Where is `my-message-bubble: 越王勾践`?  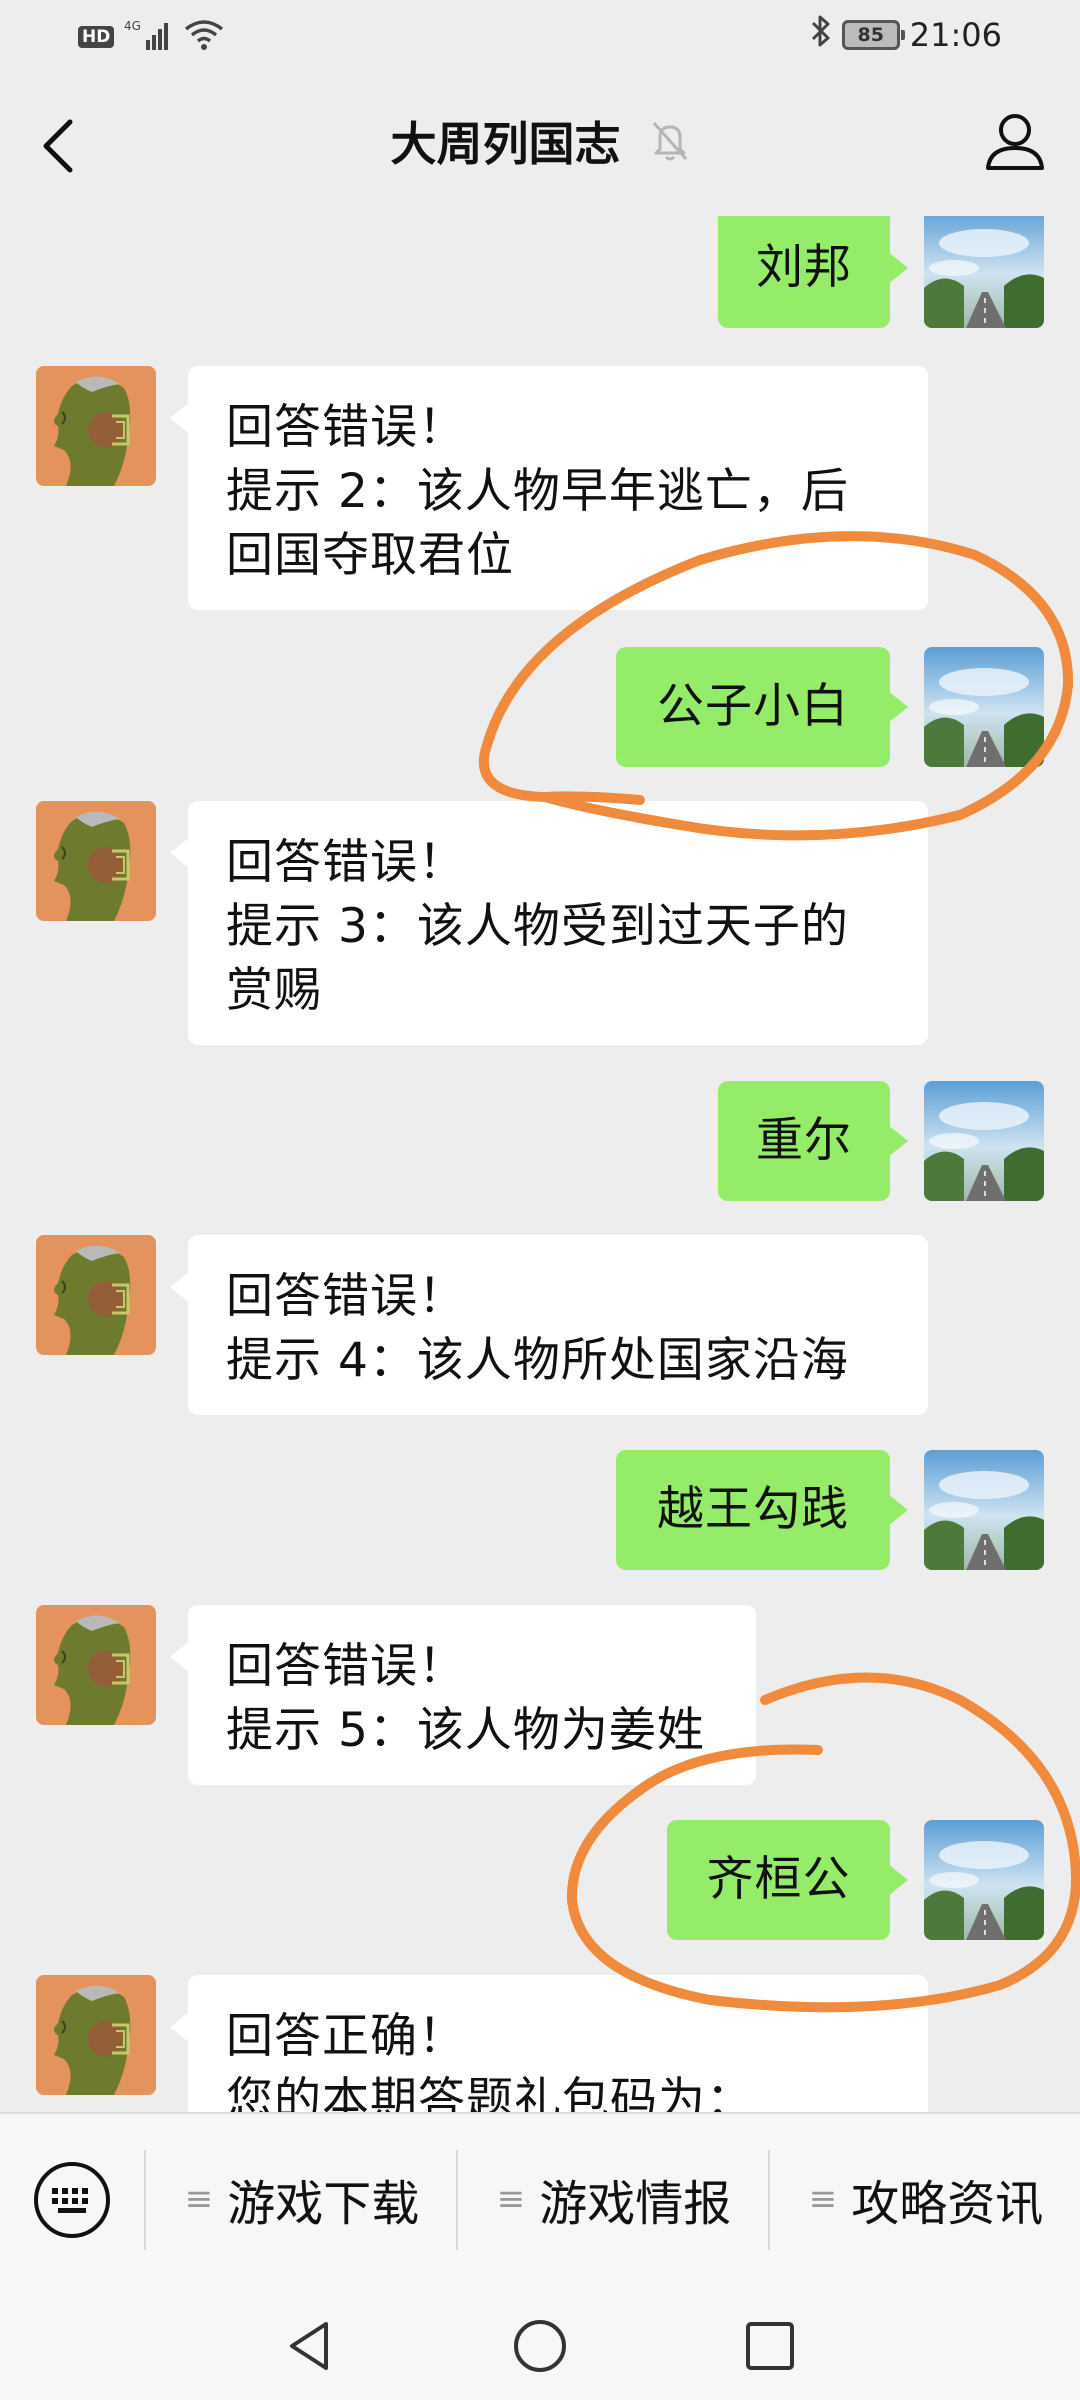 my-message-bubble: 越王勾践 is located at coordinates (762, 1510).